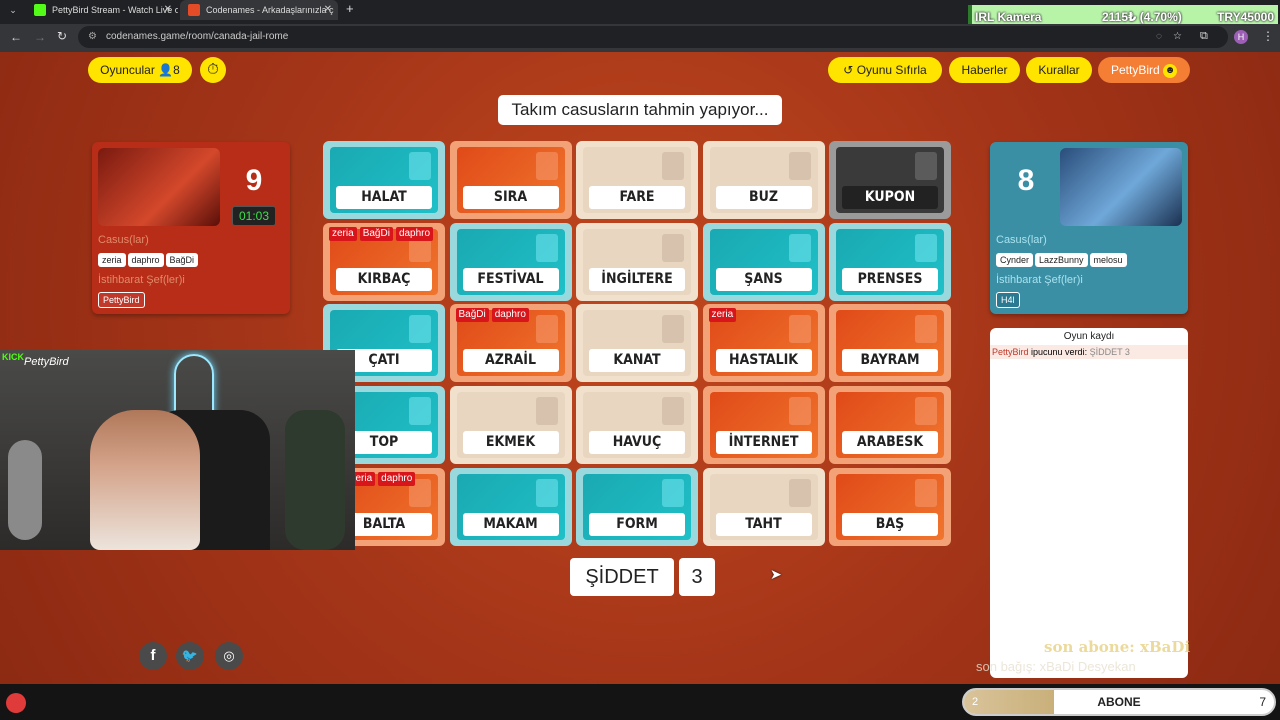  Describe the element at coordinates (637, 524) in the screenshot. I see `card-word: FORM` at that location.